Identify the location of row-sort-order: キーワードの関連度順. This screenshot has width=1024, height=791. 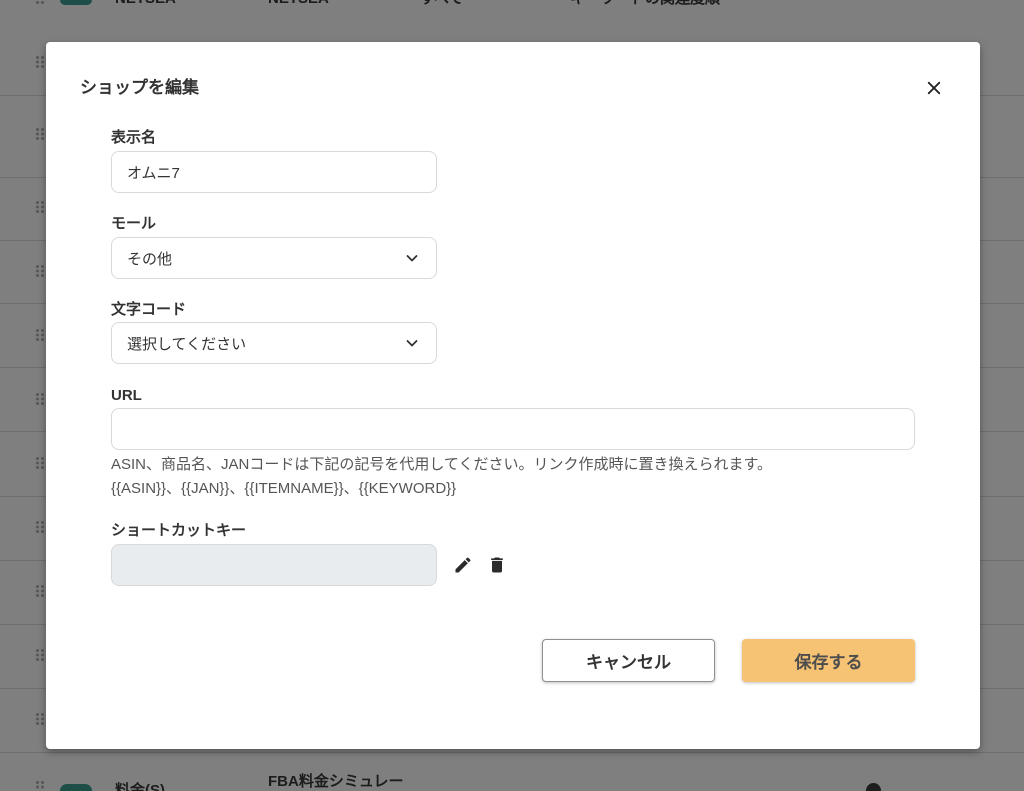
(645, 3).